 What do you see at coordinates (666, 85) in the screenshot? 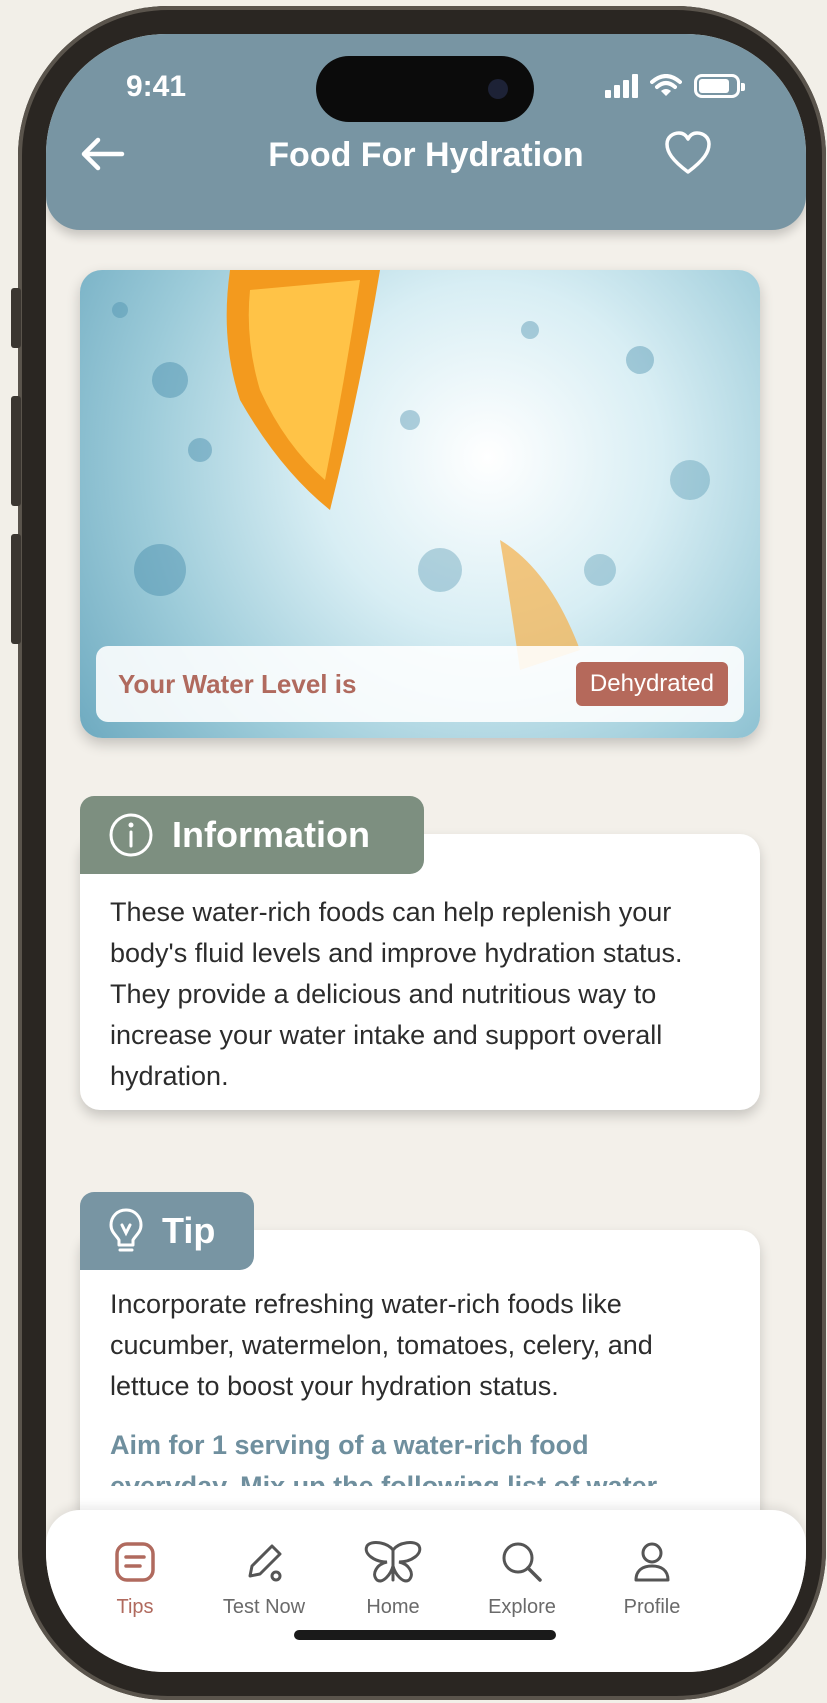
I see `wifi-icon` at bounding box center [666, 85].